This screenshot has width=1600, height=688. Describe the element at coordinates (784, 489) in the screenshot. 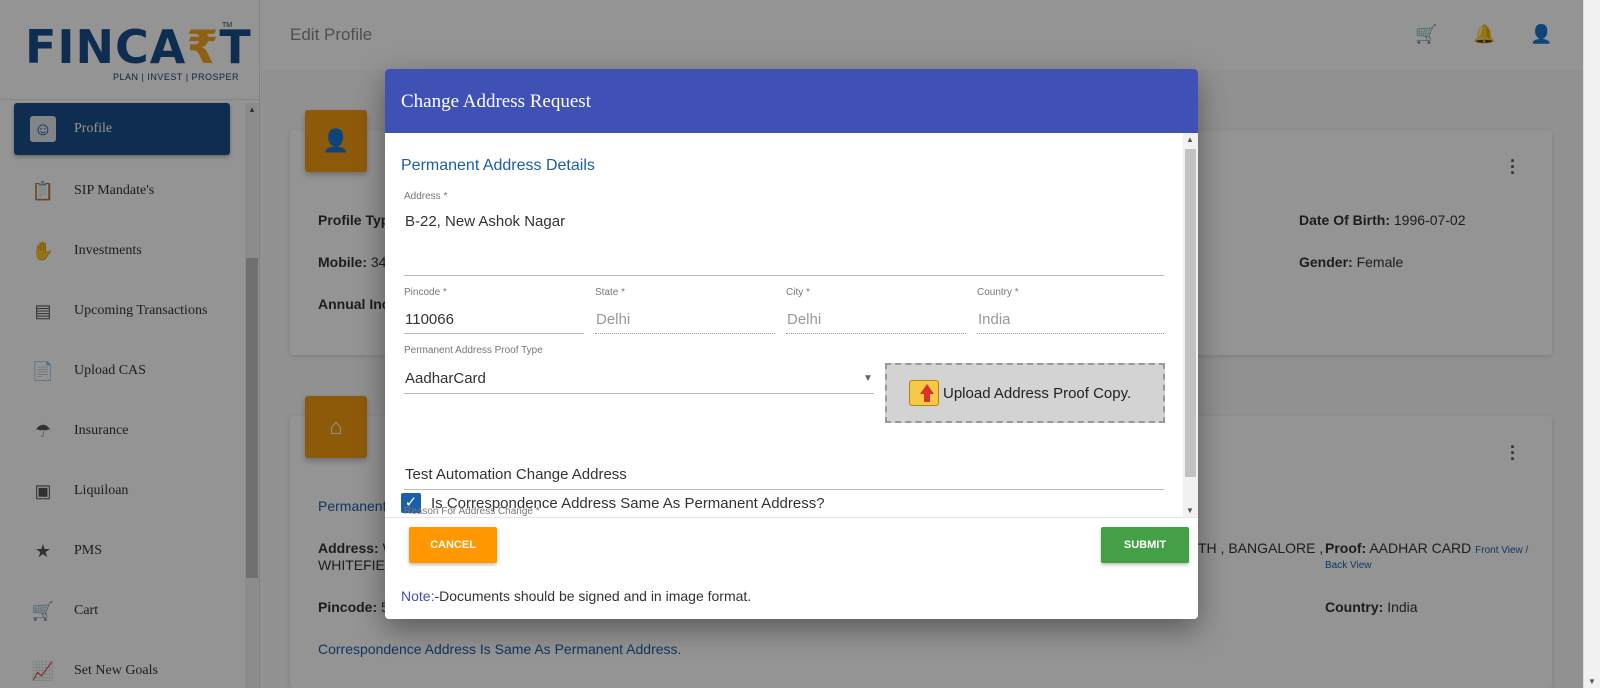

I see `reason-underline` at that location.